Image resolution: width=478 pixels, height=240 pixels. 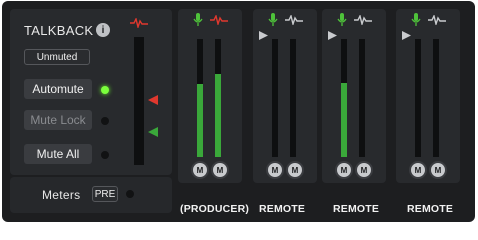 What do you see at coordinates (57, 57) in the screenshot?
I see `talkback-status: Unmuted` at bounding box center [57, 57].